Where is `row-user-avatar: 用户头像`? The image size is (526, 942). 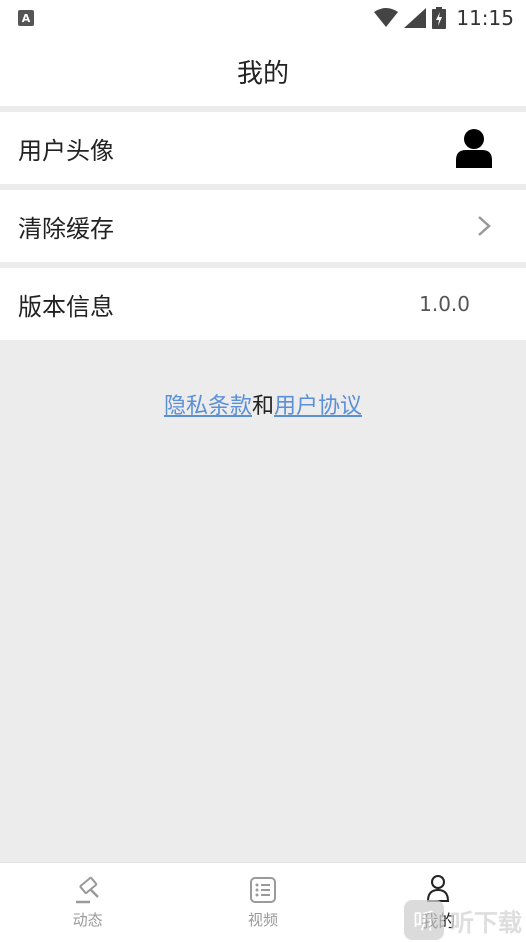
row-user-avatar: 用户头像 is located at coordinates (263, 148).